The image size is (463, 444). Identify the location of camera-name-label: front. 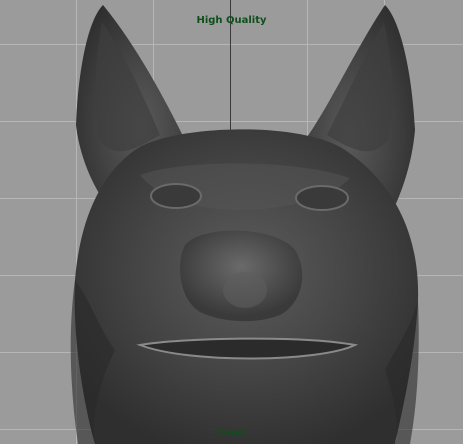
(231, 433).